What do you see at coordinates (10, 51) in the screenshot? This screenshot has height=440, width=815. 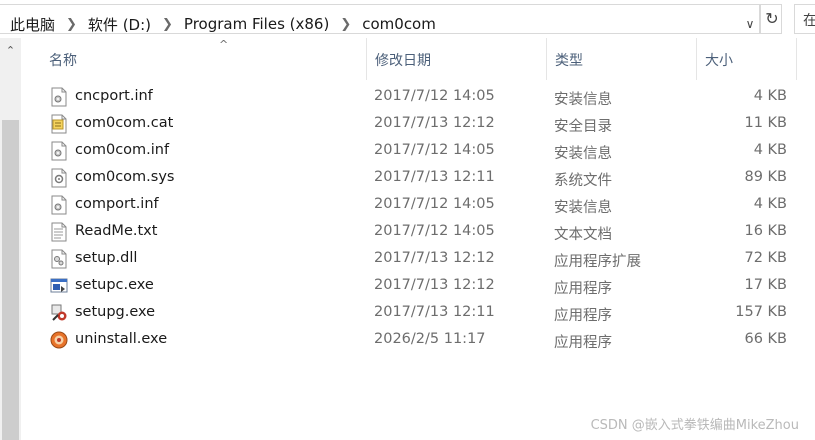 I see `scroll-up-icon: ⌃` at bounding box center [10, 51].